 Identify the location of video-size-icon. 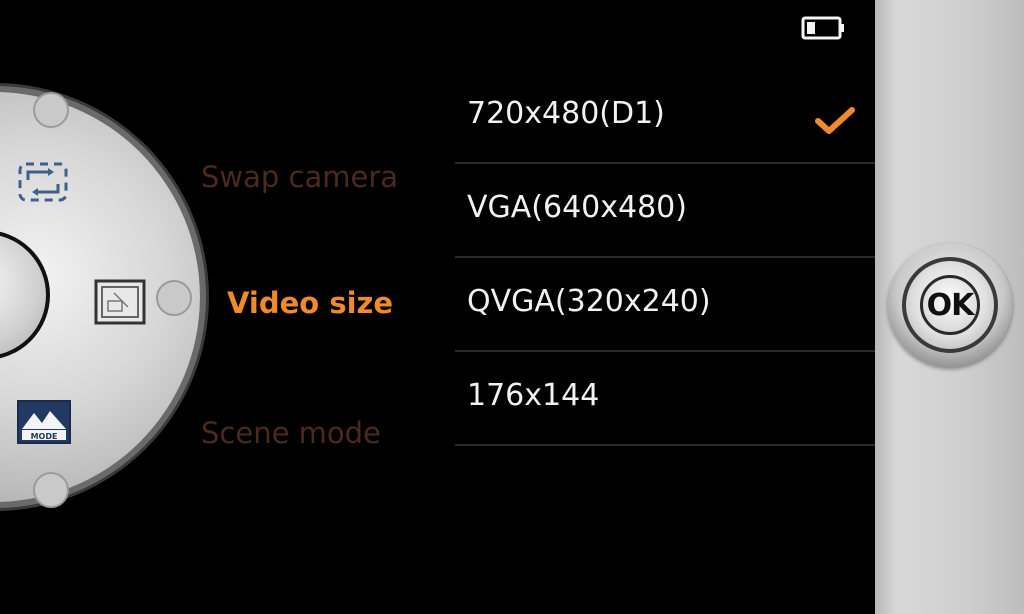
(120, 302).